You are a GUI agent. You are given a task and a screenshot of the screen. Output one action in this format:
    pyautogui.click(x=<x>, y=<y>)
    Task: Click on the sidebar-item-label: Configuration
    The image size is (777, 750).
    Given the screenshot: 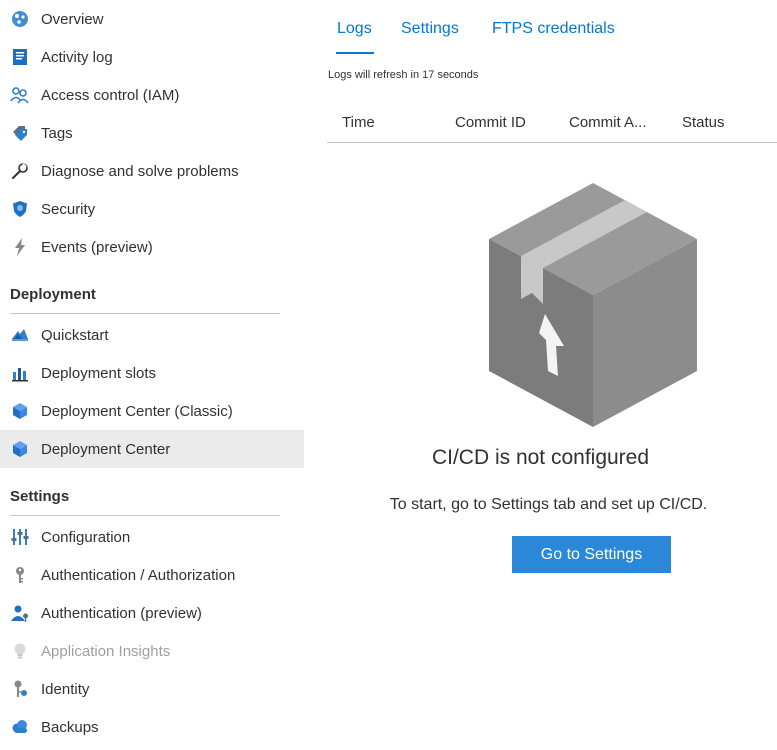 What is the action you would take?
    pyautogui.click(x=86, y=537)
    